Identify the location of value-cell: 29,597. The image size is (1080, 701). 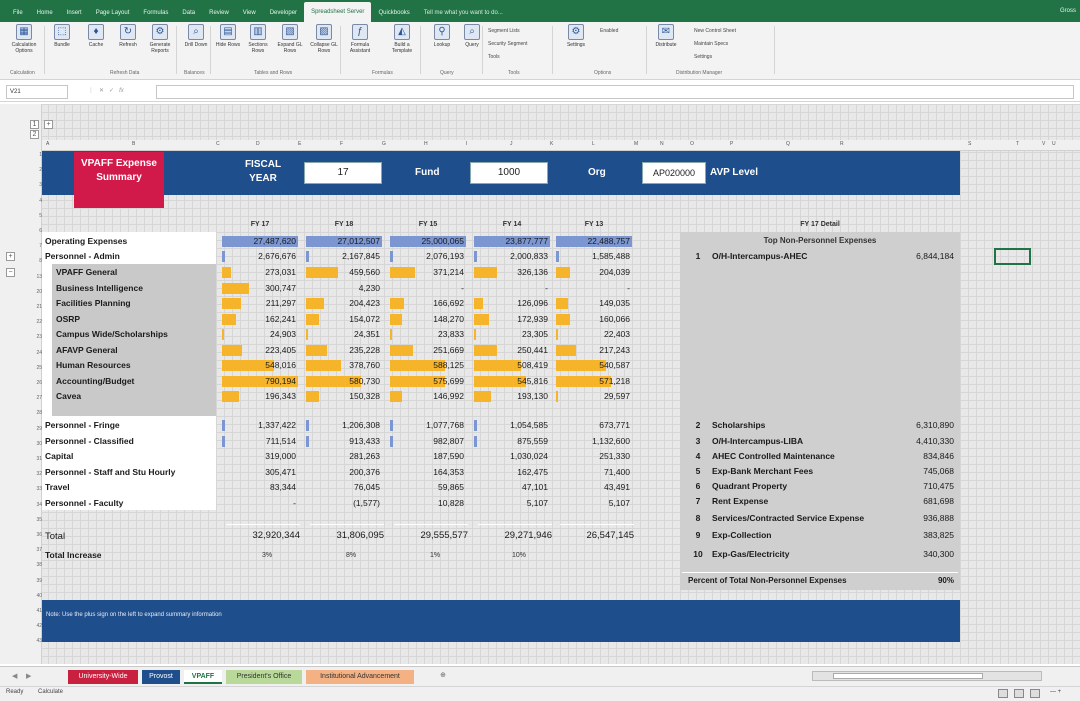
(595, 396).